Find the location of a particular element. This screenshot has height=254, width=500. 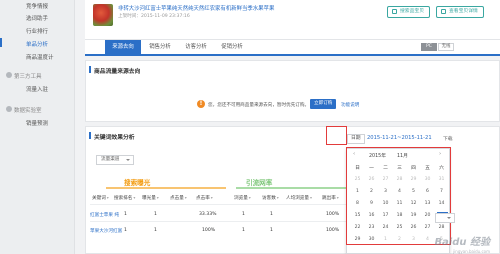

sidebar-group-label: 第三方工具 is located at coordinates (28, 77).